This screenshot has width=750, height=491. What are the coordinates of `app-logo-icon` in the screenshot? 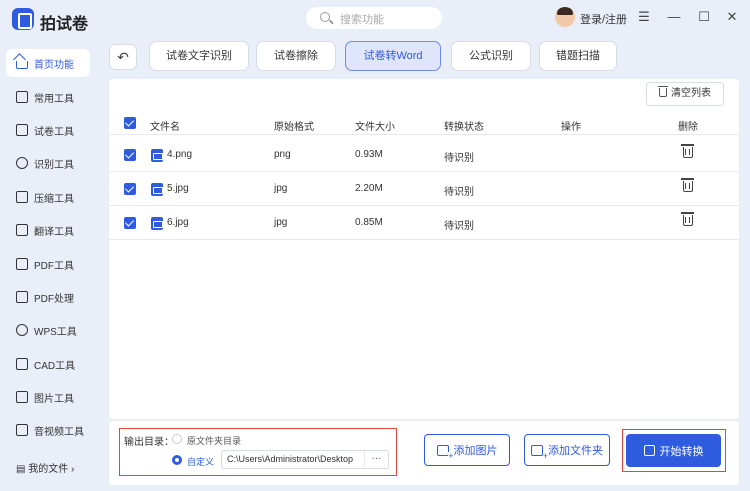 It's located at (23, 19).